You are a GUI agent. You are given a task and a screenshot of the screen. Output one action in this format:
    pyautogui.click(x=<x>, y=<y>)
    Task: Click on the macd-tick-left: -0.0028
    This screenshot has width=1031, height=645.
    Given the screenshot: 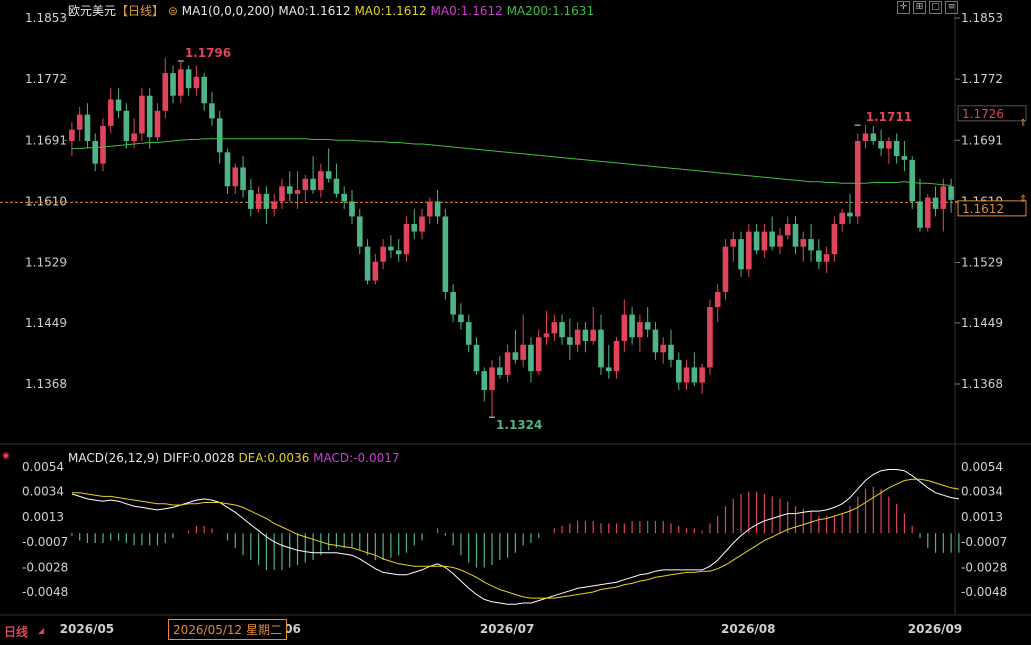 What is the action you would take?
    pyautogui.click(x=45, y=567)
    